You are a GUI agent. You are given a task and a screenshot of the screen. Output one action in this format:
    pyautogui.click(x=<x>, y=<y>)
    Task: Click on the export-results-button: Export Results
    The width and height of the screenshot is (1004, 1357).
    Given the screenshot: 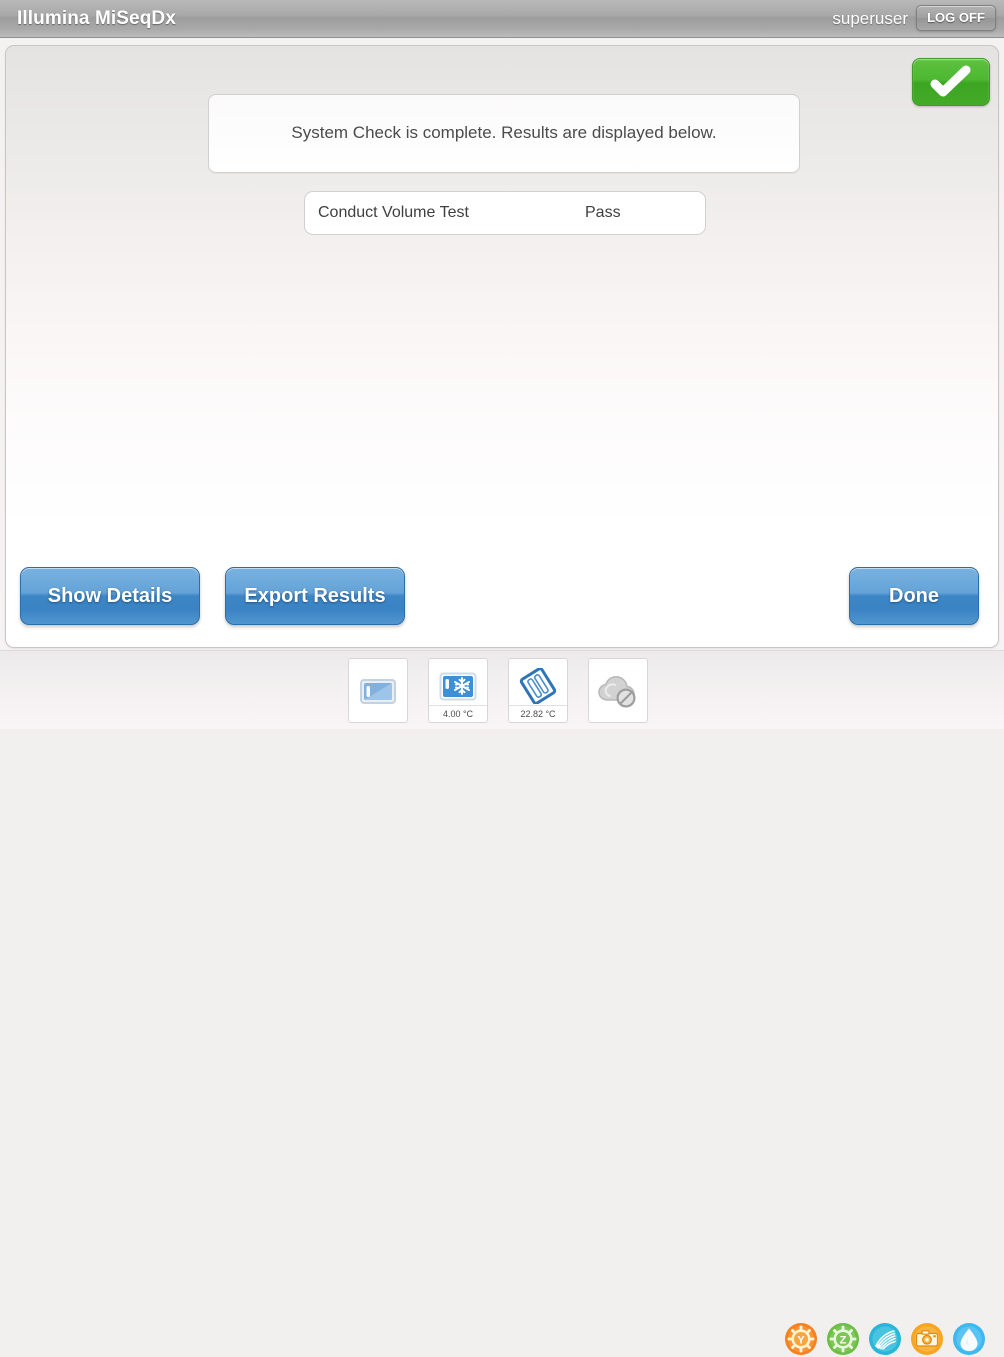 What is the action you would take?
    pyautogui.click(x=315, y=596)
    